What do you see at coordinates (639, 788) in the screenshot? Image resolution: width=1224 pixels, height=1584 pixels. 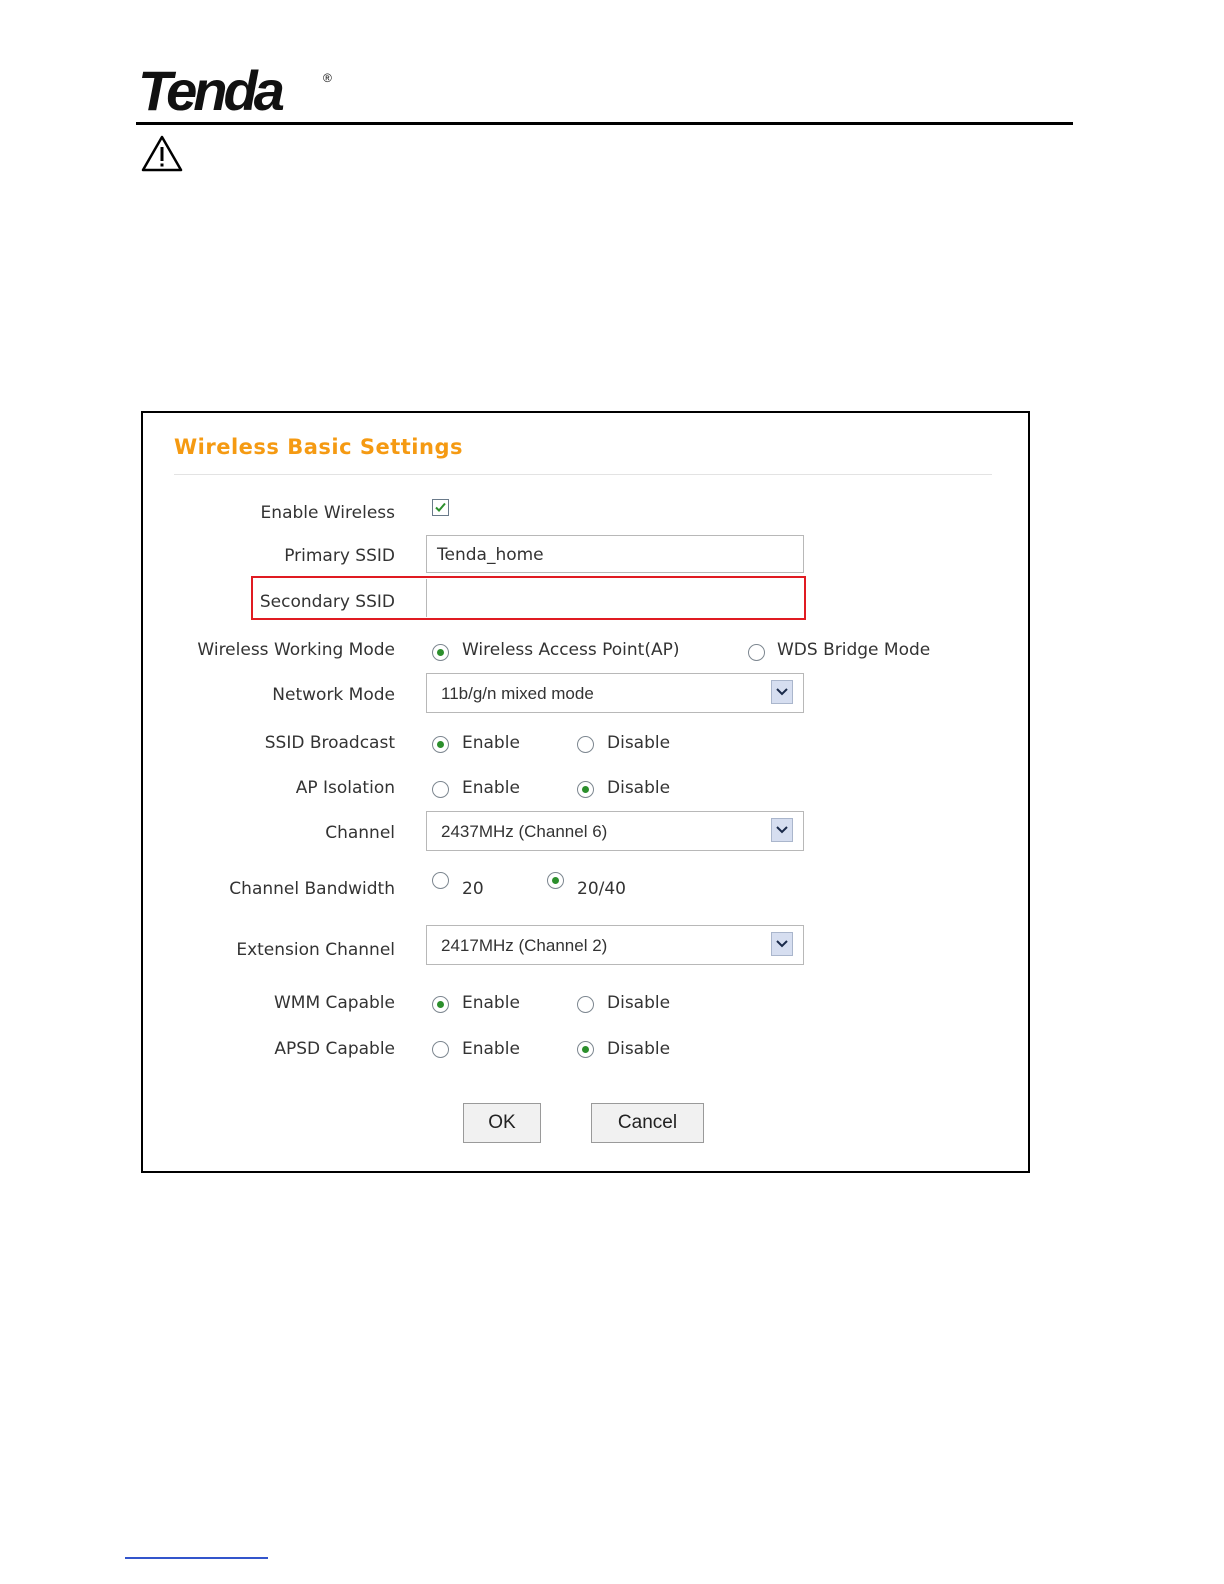 I see `ap-isolation-disable-label: Disable` at bounding box center [639, 788].